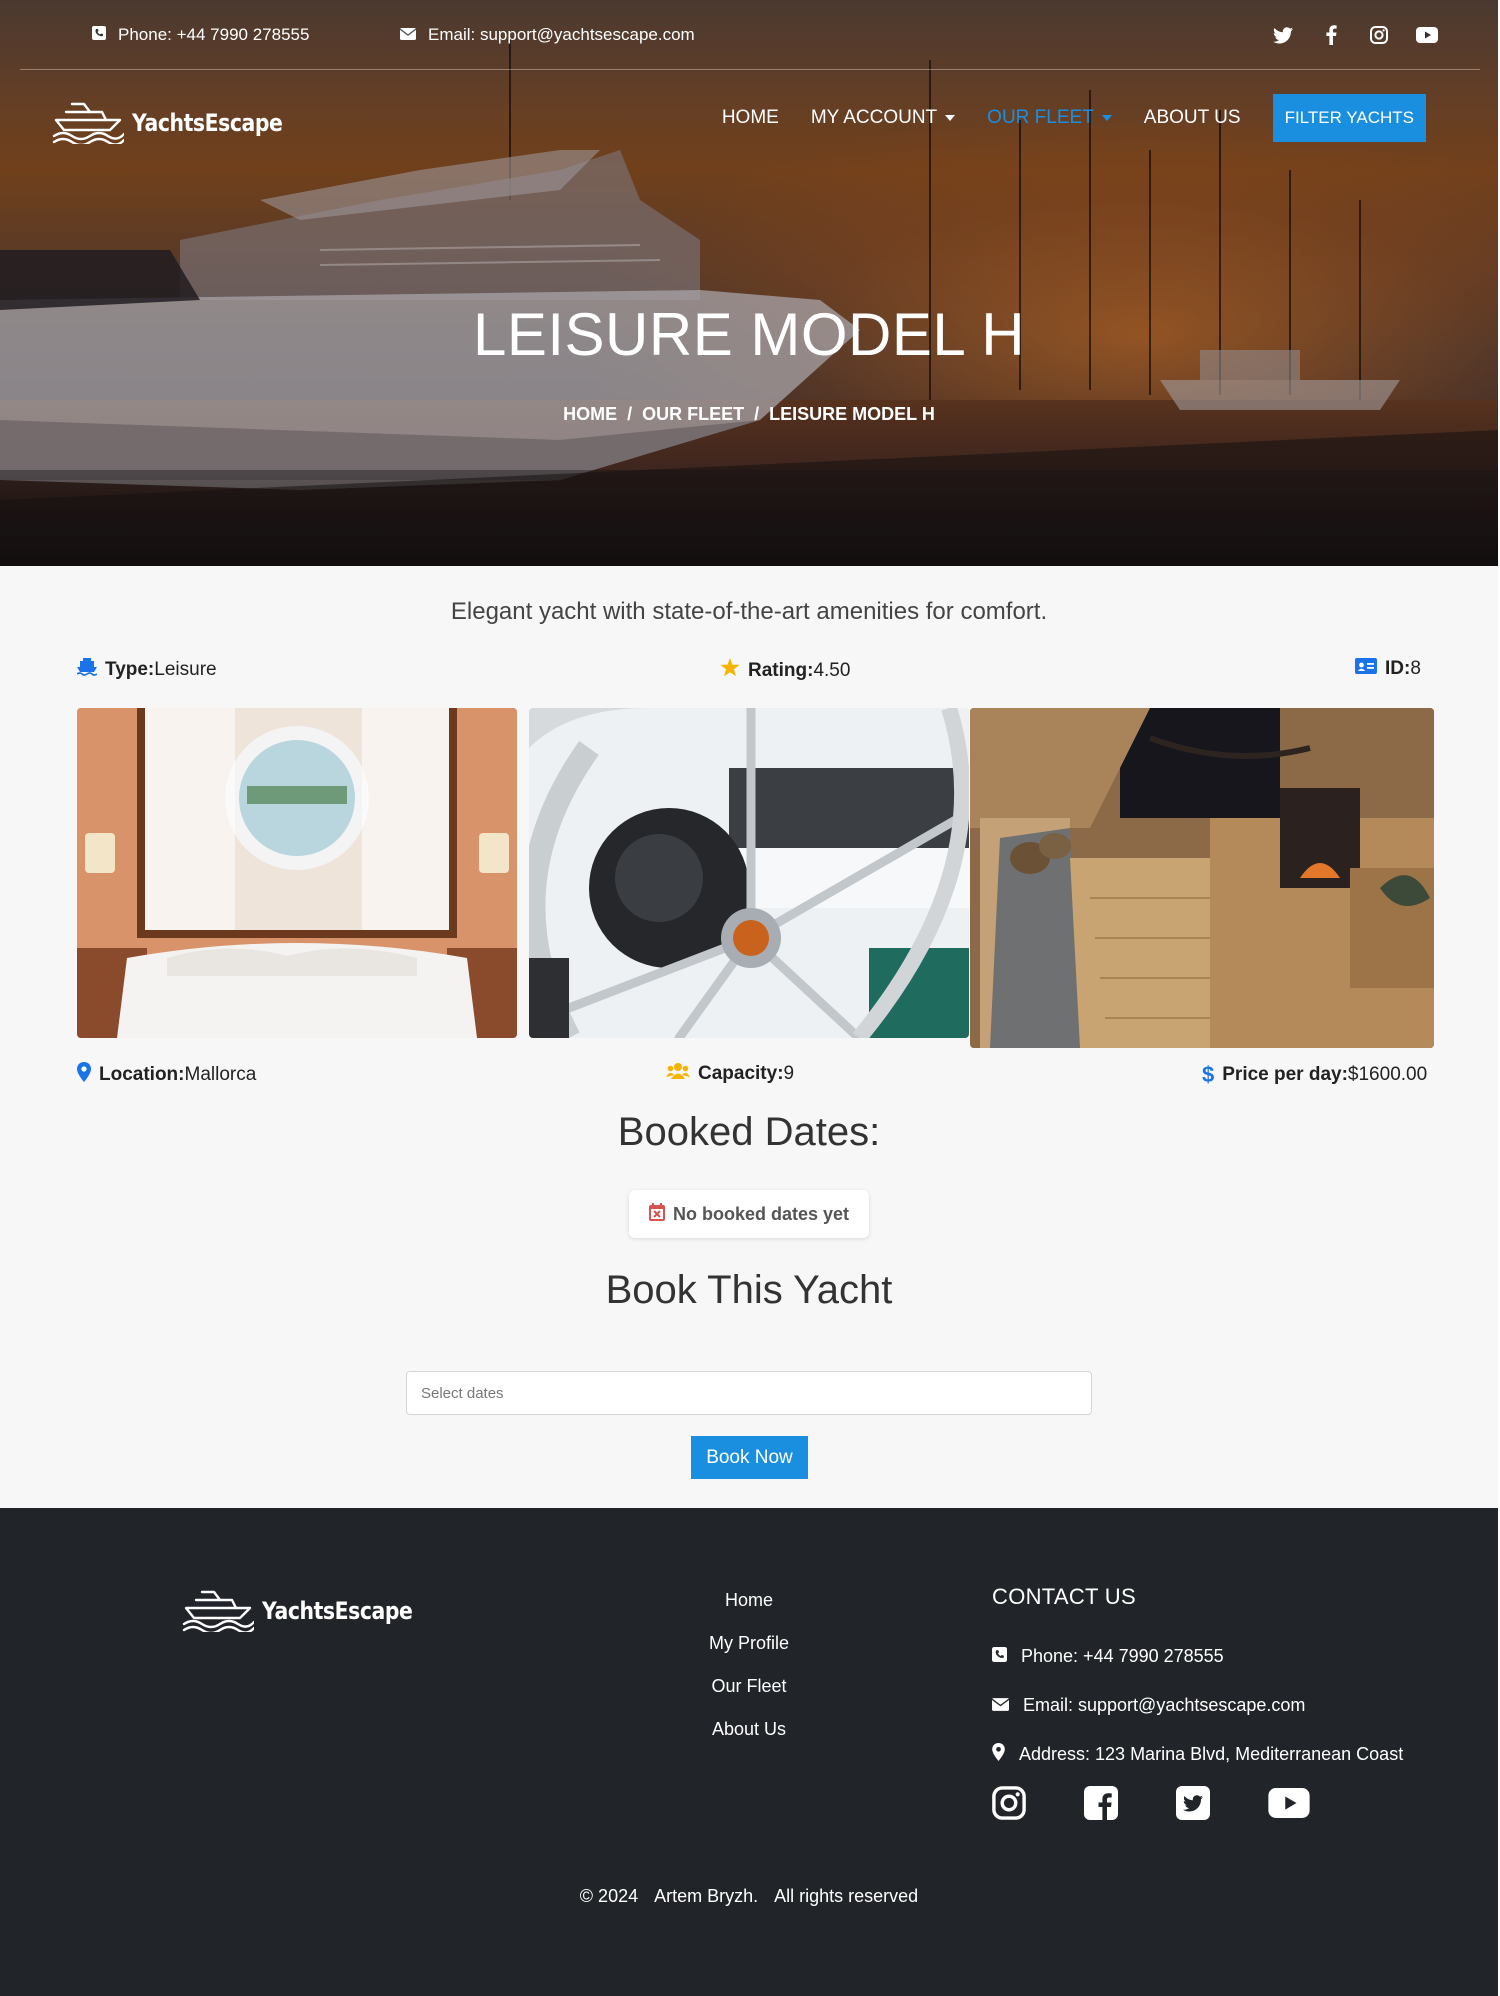 This screenshot has height=1996, width=1500. I want to click on footer-links: Home My Profile Our Fleet About Us, so click(749, 1676).